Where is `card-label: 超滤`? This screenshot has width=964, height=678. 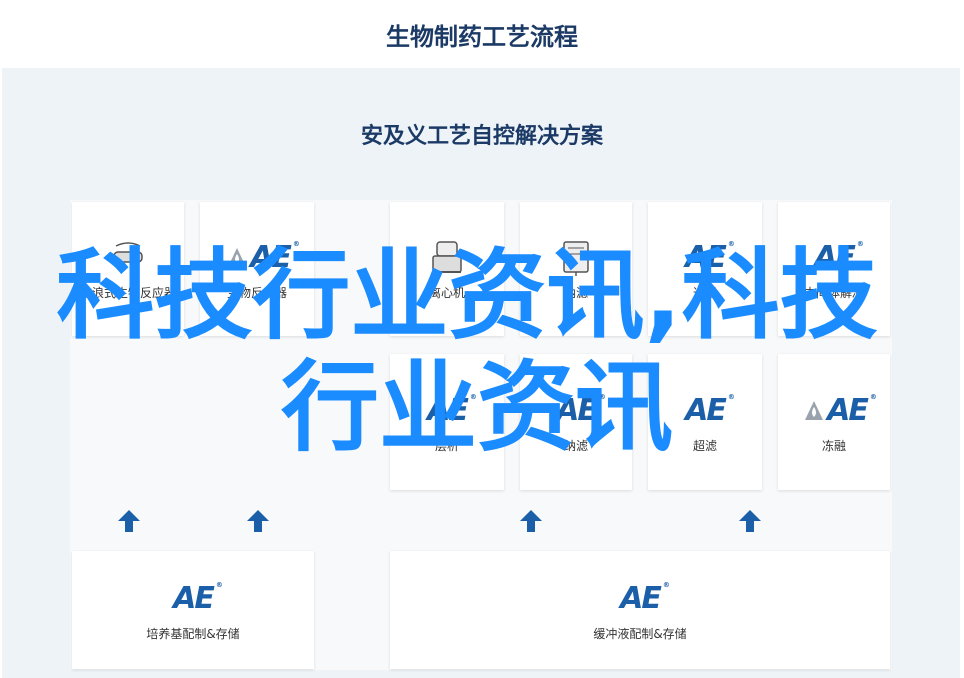 card-label: 超滤 is located at coordinates (704, 445).